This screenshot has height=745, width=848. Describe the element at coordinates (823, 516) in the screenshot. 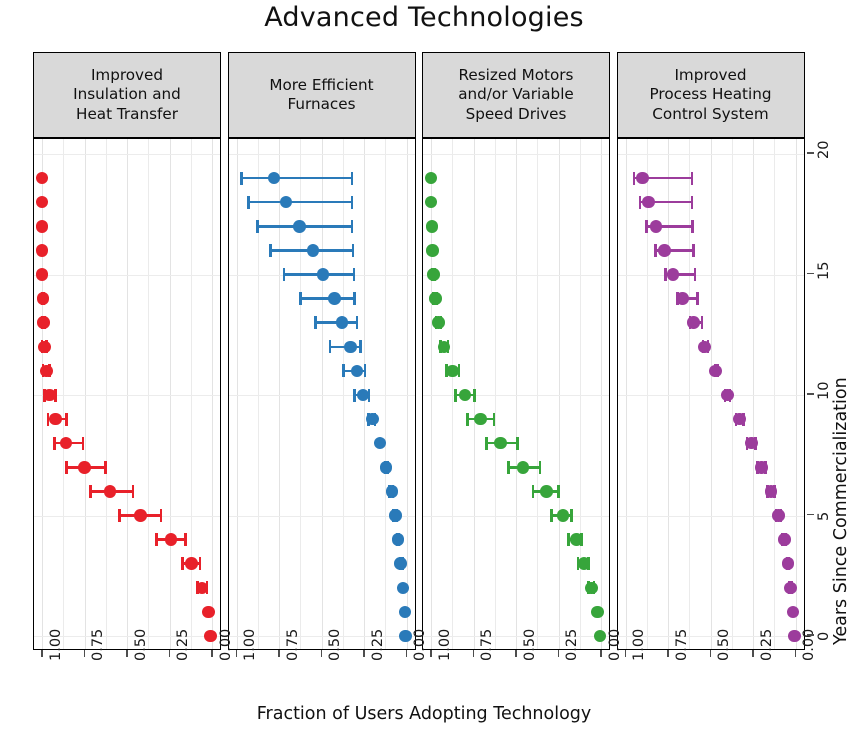

I see `y-axis-tick-label: 5` at that location.